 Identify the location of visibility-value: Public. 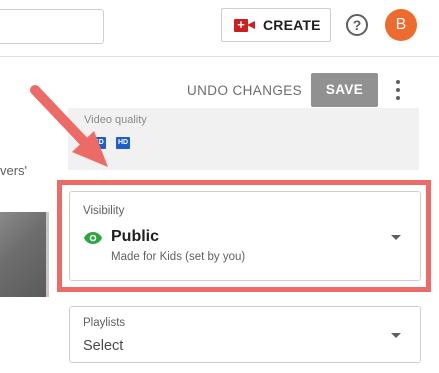
(135, 236).